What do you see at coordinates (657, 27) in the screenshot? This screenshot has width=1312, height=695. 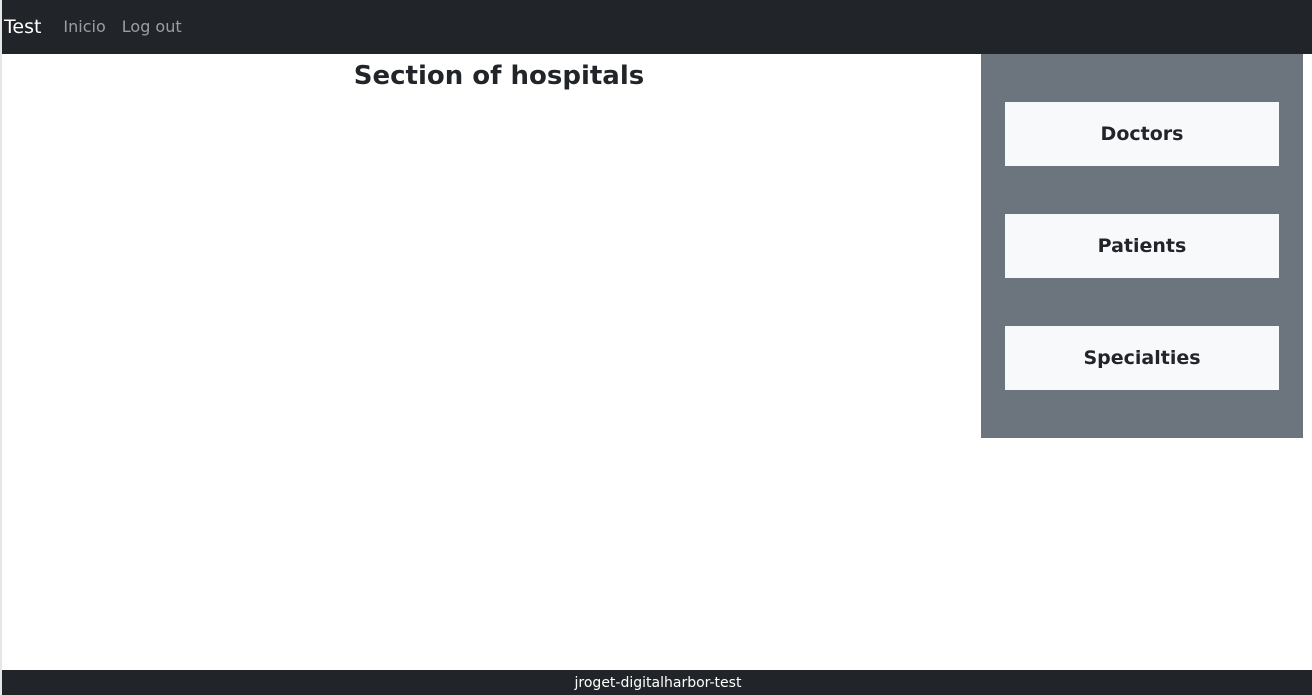 I see `top-navbar: Test Inicio Log out` at bounding box center [657, 27].